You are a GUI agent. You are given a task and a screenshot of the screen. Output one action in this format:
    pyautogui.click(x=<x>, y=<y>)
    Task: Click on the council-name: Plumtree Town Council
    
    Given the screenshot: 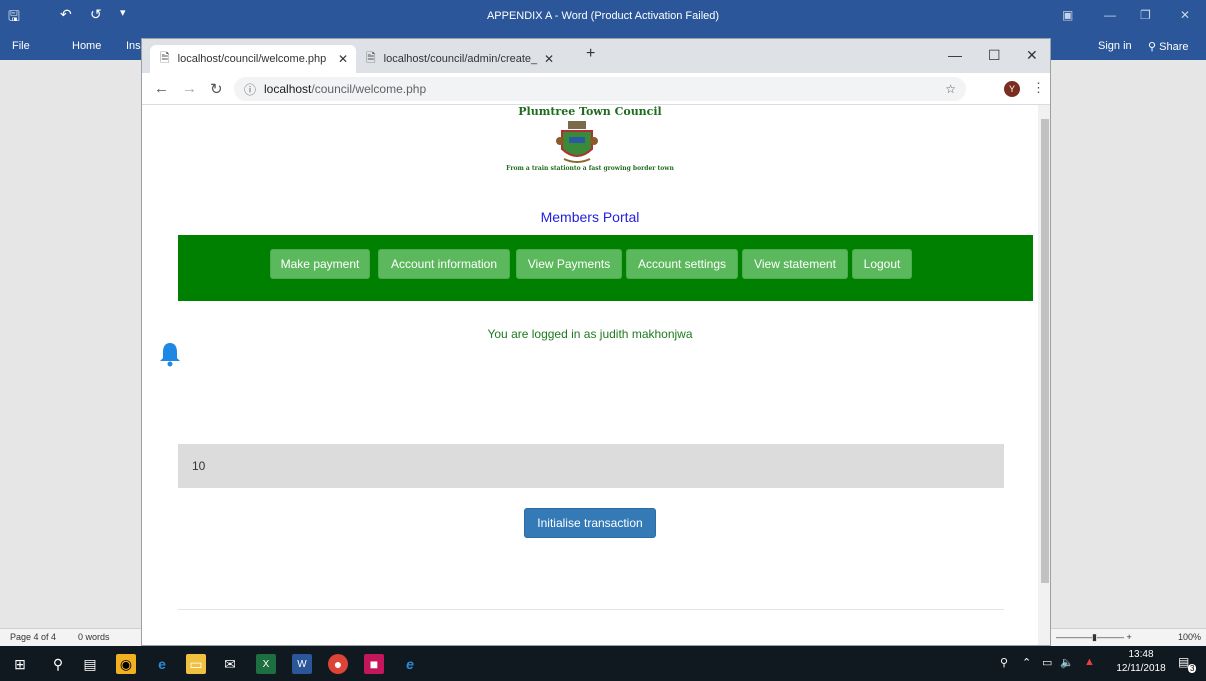 What is the action you would take?
    pyautogui.click(x=590, y=111)
    